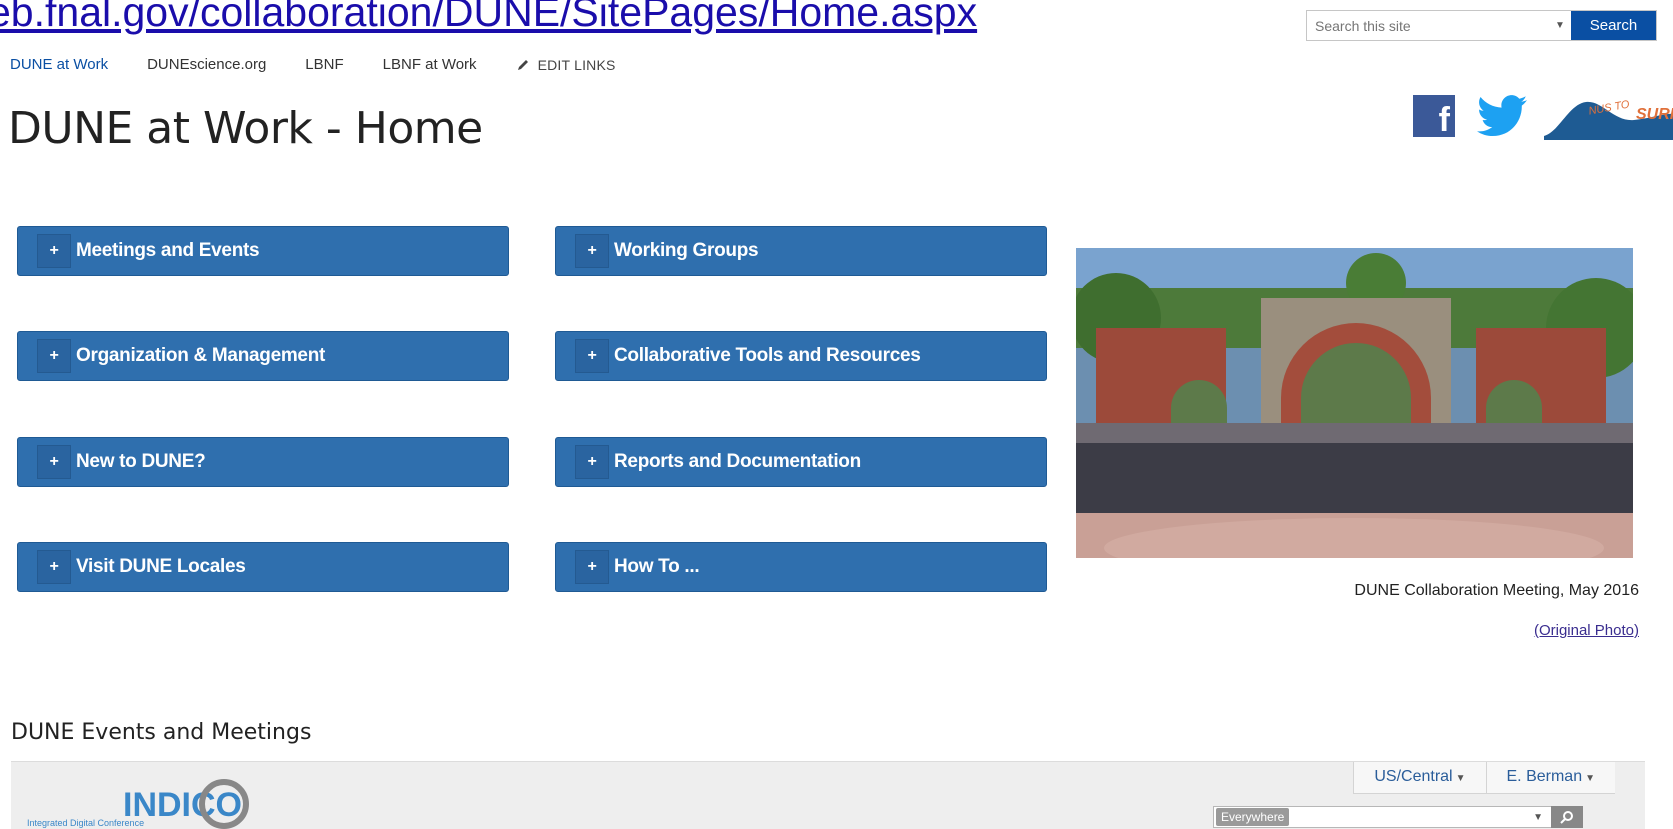  What do you see at coordinates (1567, 817) in the screenshot?
I see `search-icon` at bounding box center [1567, 817].